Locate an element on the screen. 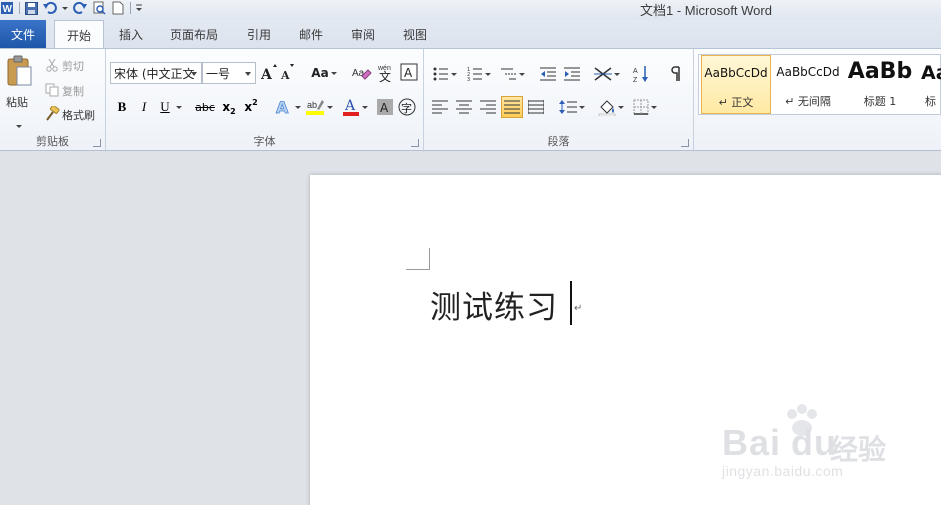  underline-icon: U is located at coordinates (171, 107).